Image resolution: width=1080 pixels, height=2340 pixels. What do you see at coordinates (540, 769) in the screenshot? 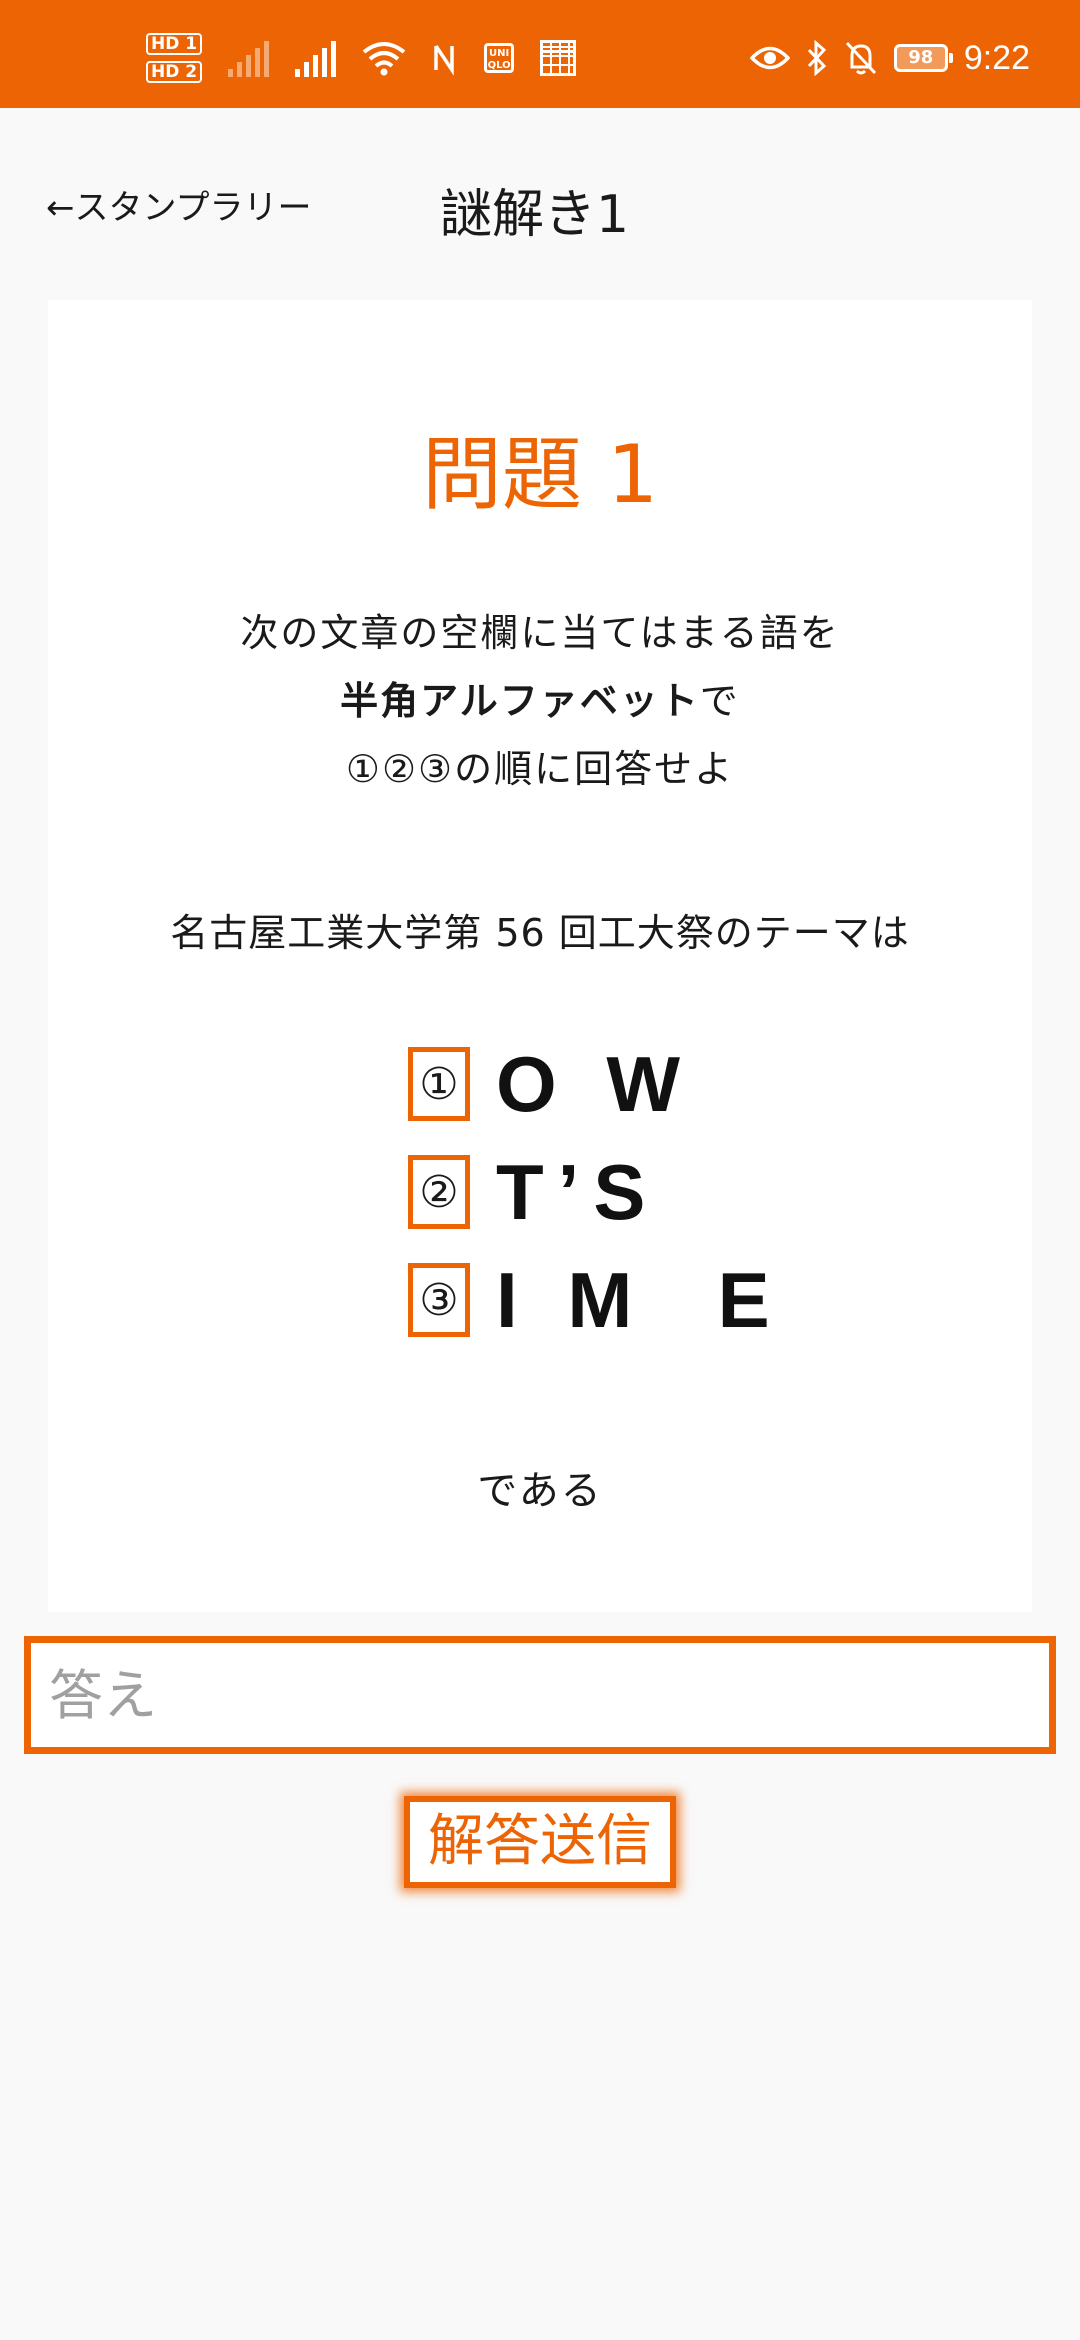
I see `instruction-line-3: ①②③の順に回答せよ` at bounding box center [540, 769].